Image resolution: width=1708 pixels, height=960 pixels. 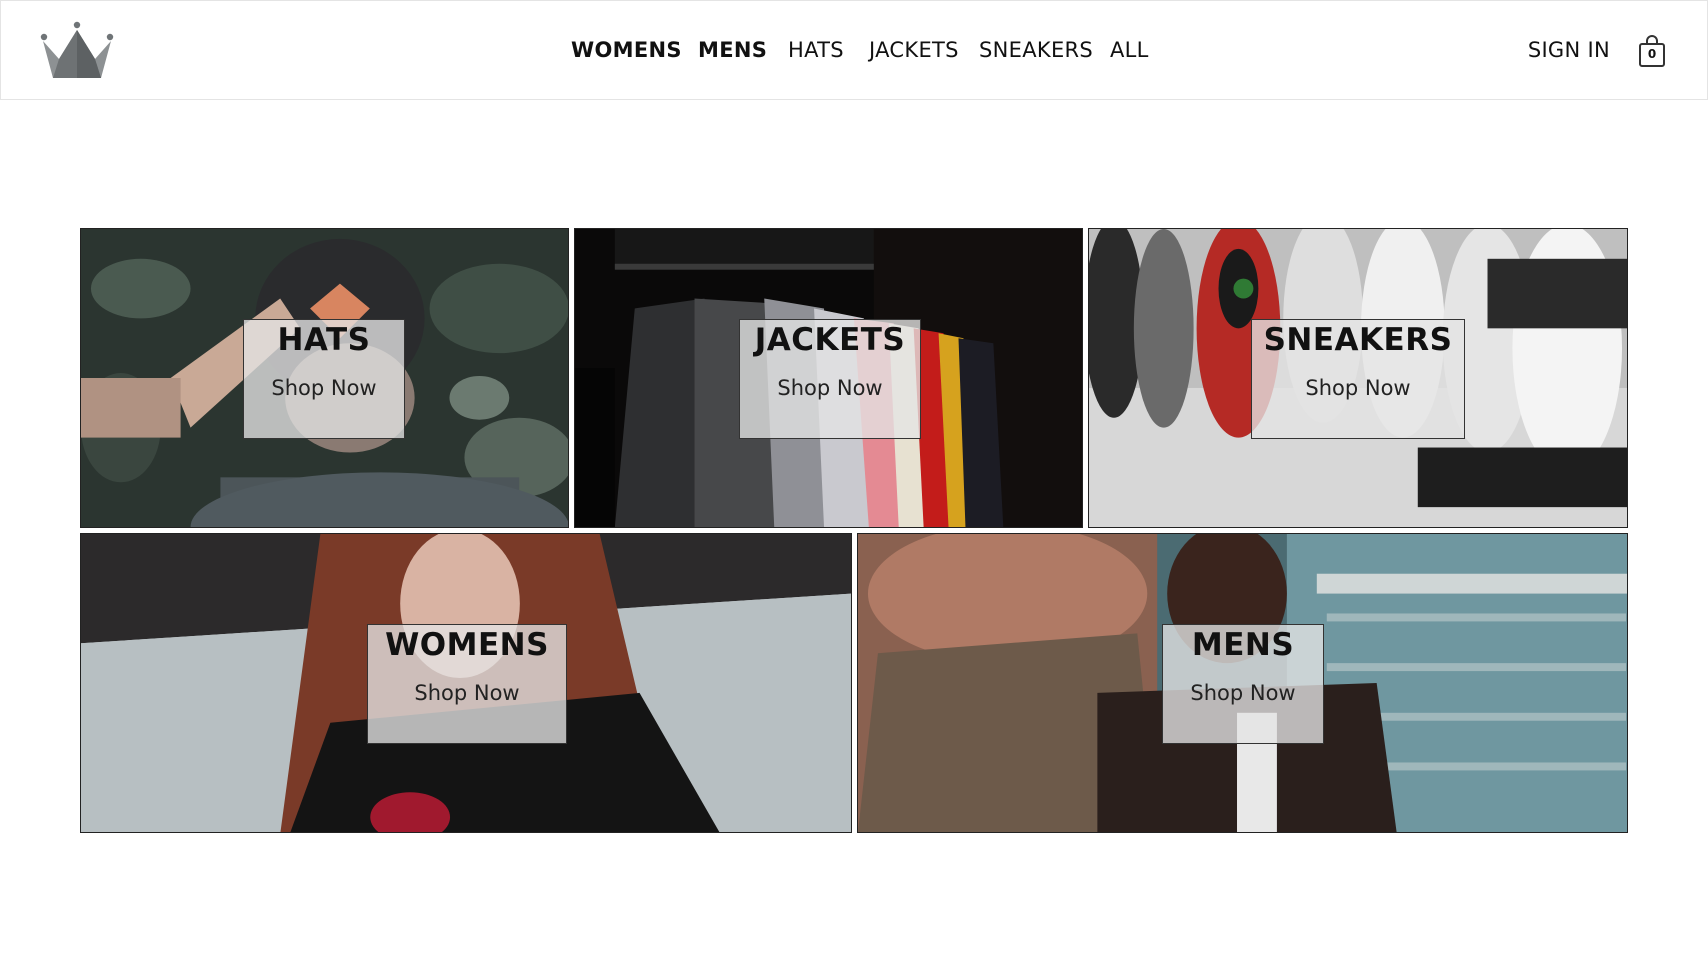 What do you see at coordinates (467, 693) in the screenshot?
I see `womens-shop-now: Shop Now` at bounding box center [467, 693].